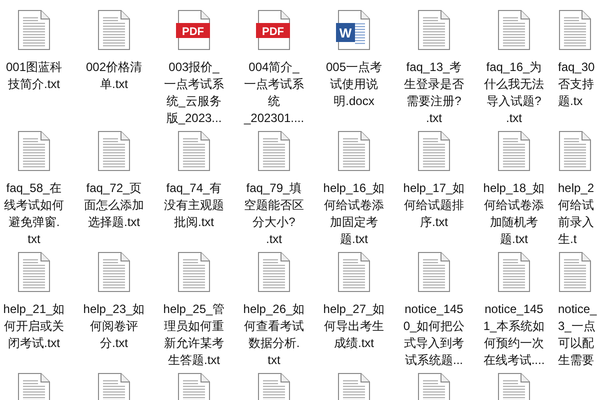 The image size is (600, 400). Describe the element at coordinates (514, 93) in the screenshot. I see `file-name: faq_16_为 什么我无法 导入试题? .txt` at that location.